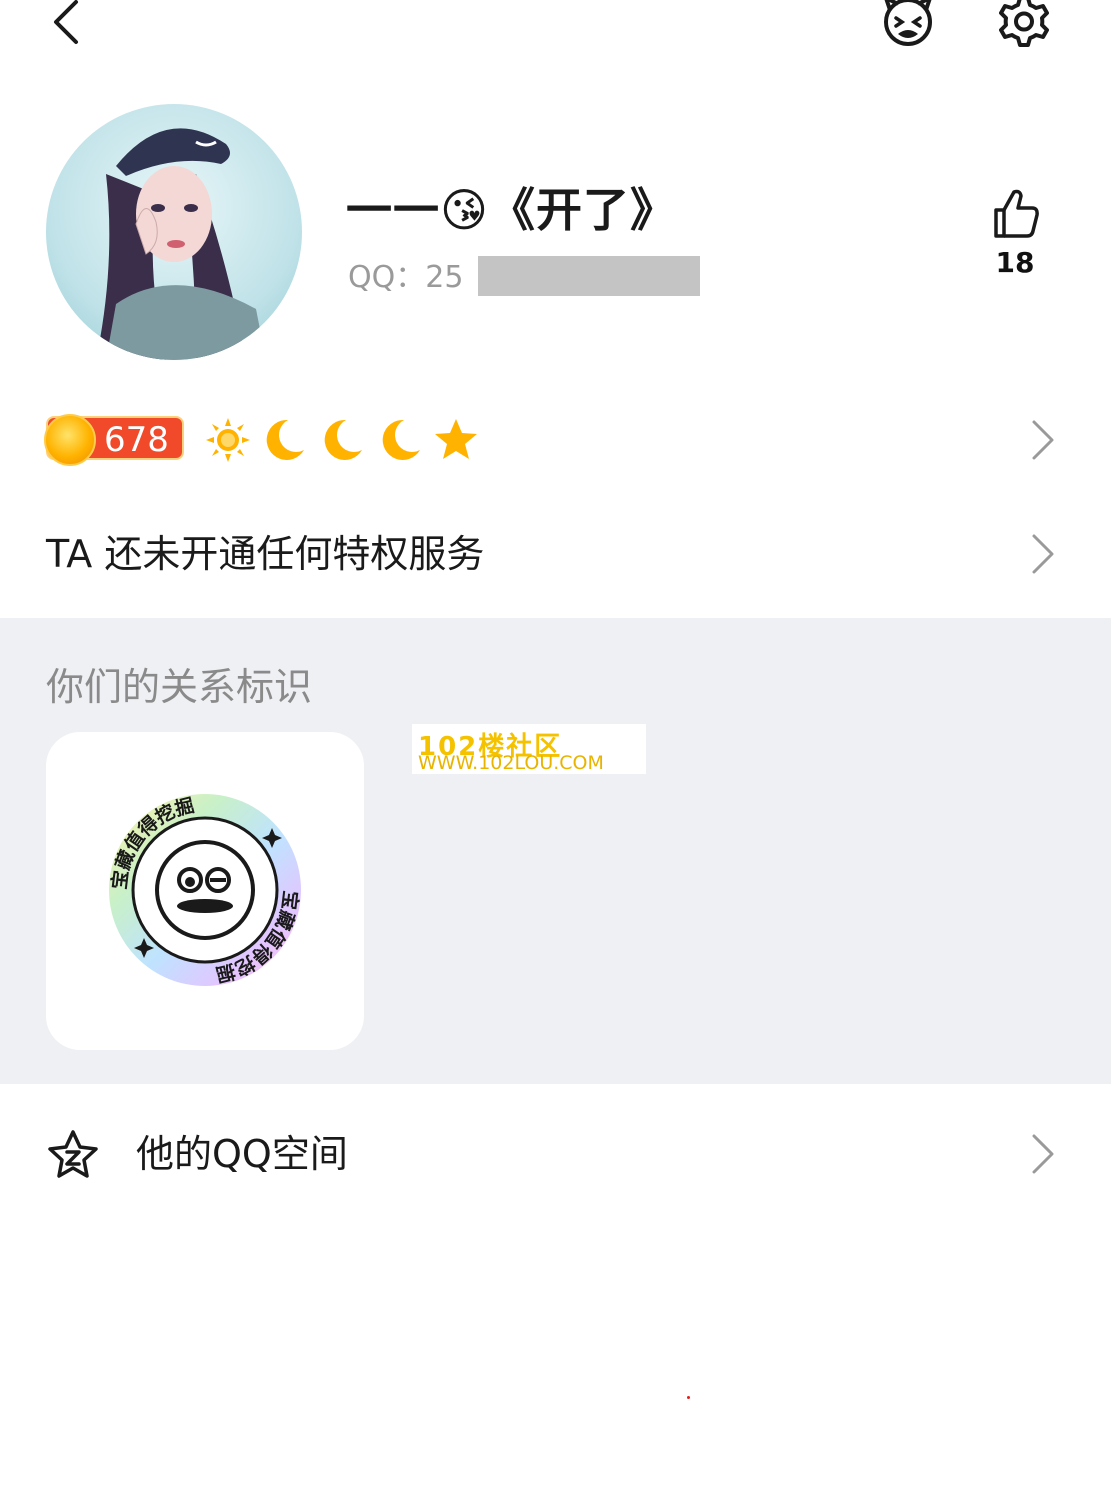 The width and height of the screenshot is (1111, 1500). What do you see at coordinates (908, 23) in the screenshot?
I see `pet-face-icon` at bounding box center [908, 23].